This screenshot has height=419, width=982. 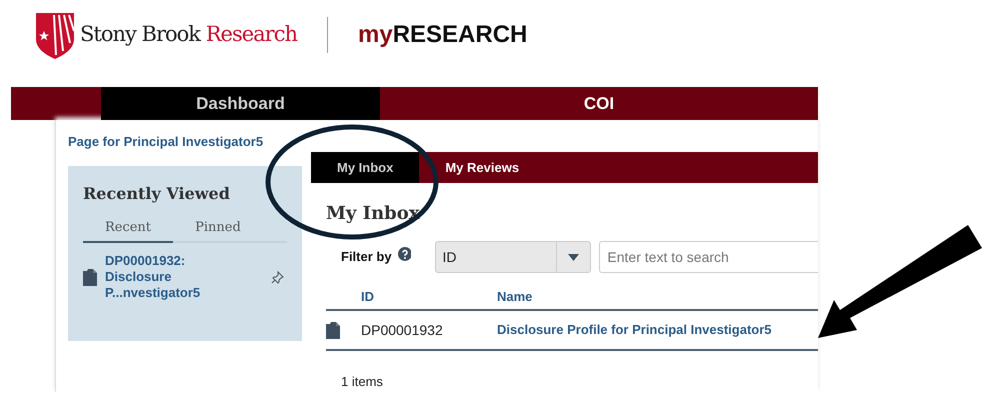 What do you see at coordinates (157, 193) in the screenshot?
I see `panel-title: Recently Viewed` at bounding box center [157, 193].